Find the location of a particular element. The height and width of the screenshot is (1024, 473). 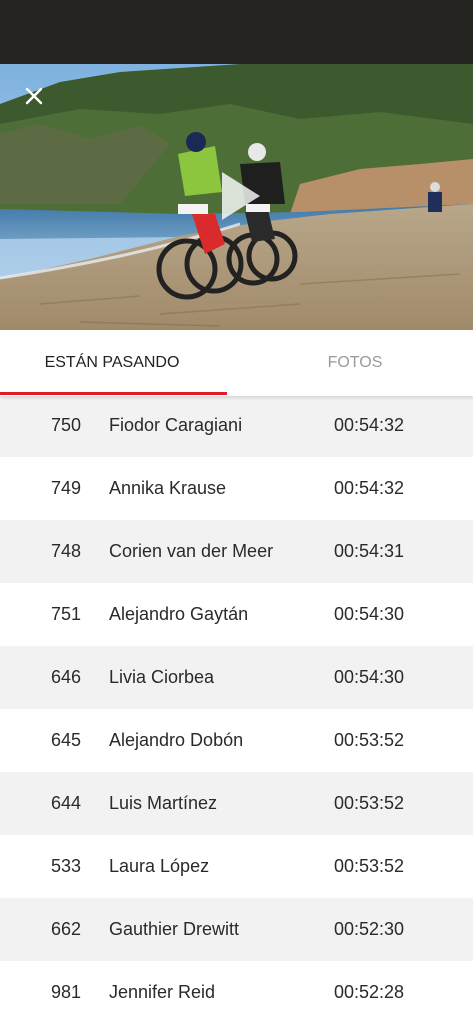

table-row: 662 Gauthier Drewitt 00:52:30 is located at coordinates (236, 929).